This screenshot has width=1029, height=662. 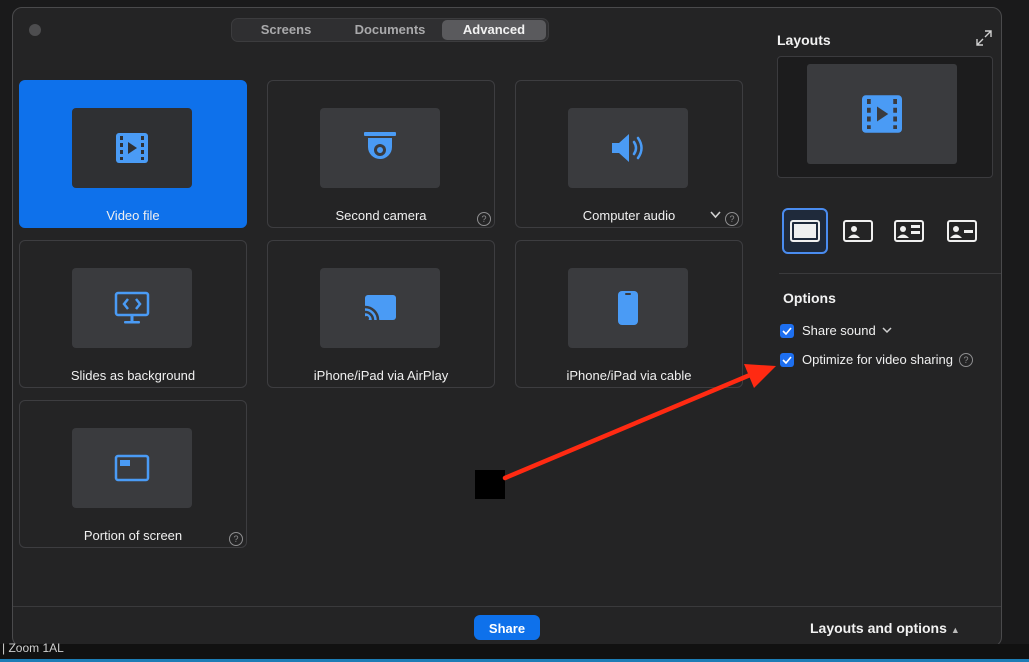 I want to click on annotation-arrow-icon, so click(x=639, y=422).